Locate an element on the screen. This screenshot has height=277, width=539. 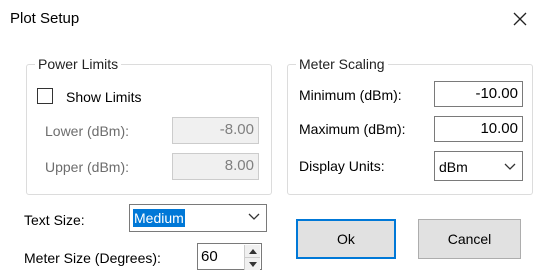
show-limits-checkbox is located at coordinates (45, 96).